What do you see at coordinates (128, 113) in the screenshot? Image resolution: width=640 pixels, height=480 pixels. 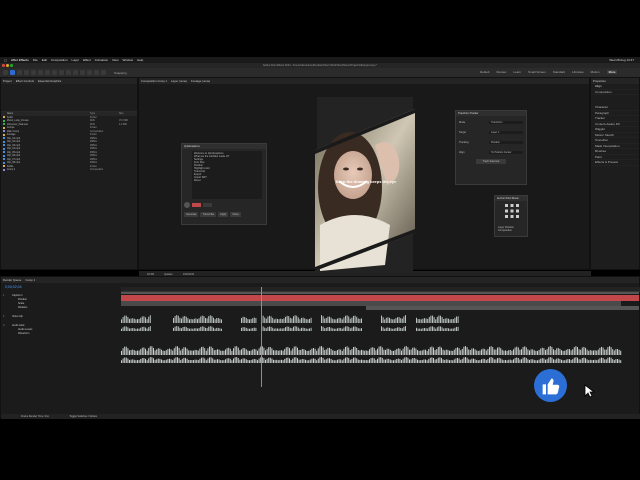 I see `column-size: Size` at bounding box center [128, 113].